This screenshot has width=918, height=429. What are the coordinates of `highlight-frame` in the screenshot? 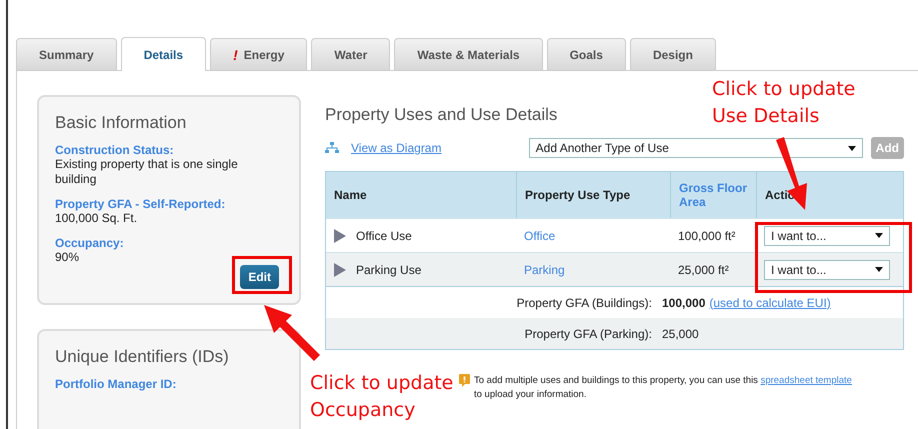 It's located at (262, 275).